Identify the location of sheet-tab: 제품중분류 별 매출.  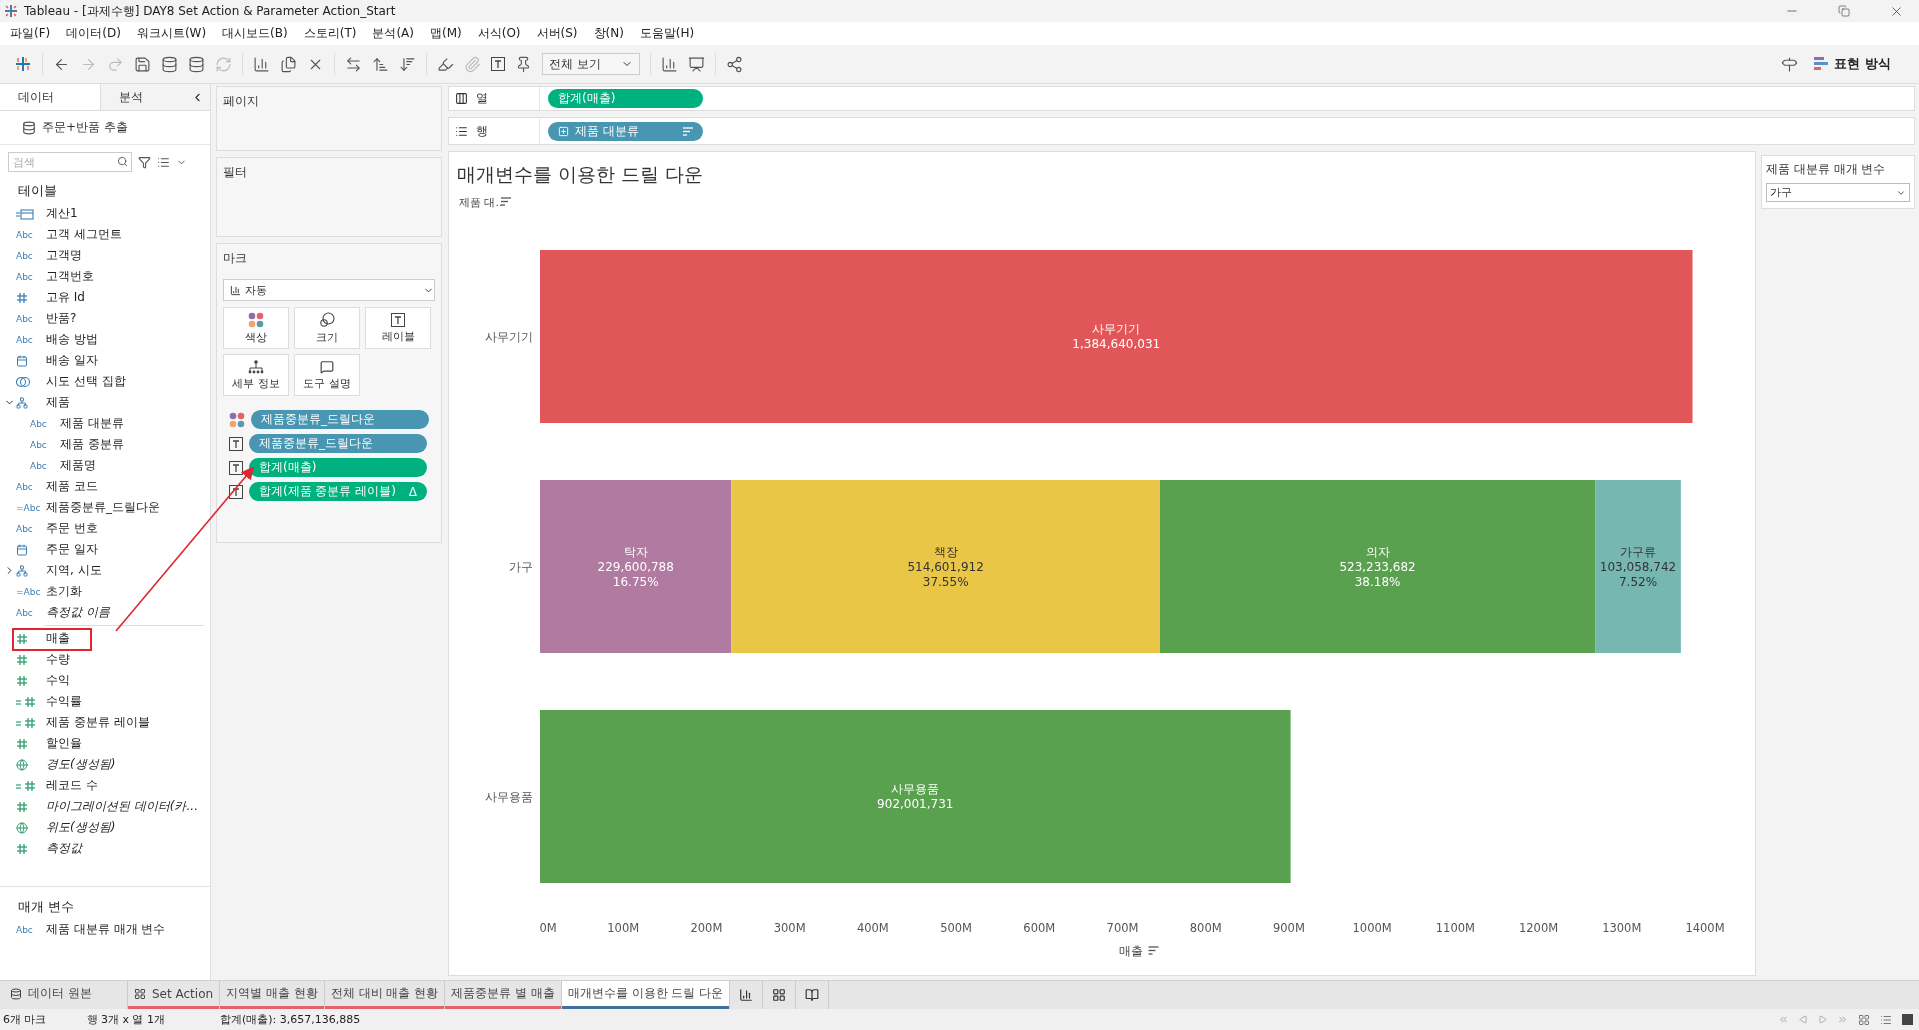
(503, 995).